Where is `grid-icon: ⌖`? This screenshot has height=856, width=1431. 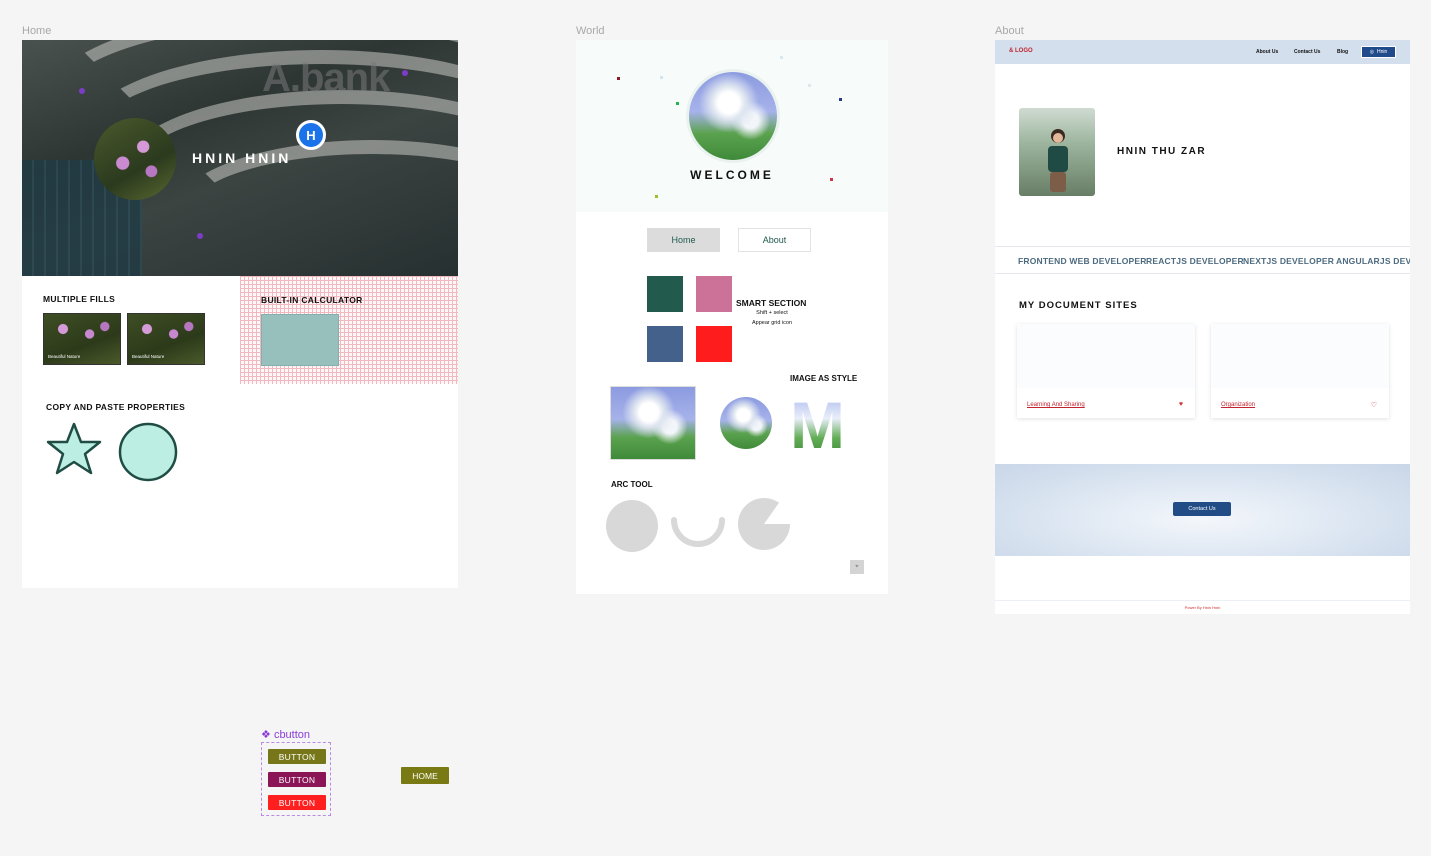 grid-icon: ⌖ is located at coordinates (857, 567).